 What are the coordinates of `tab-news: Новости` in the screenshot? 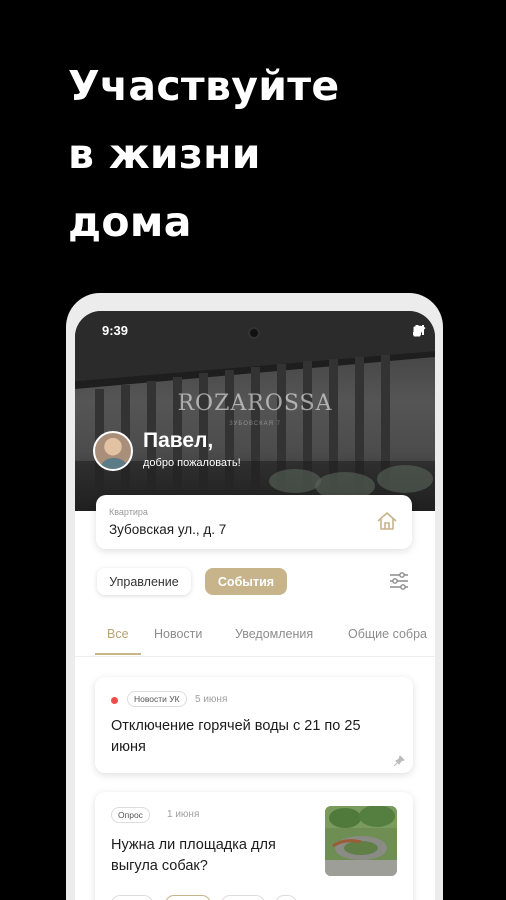 It's located at (178, 634).